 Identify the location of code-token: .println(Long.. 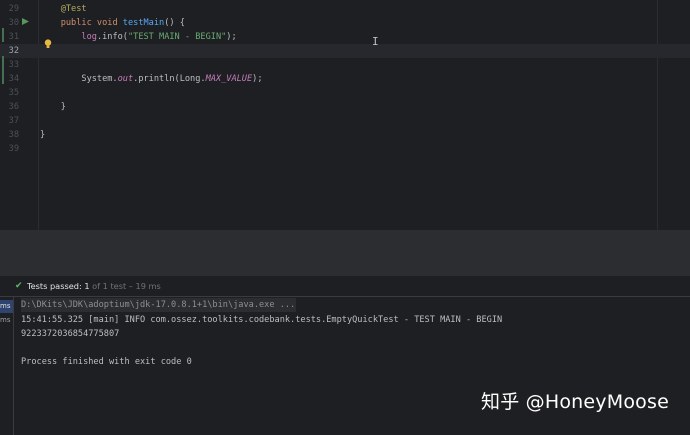
(169, 79).